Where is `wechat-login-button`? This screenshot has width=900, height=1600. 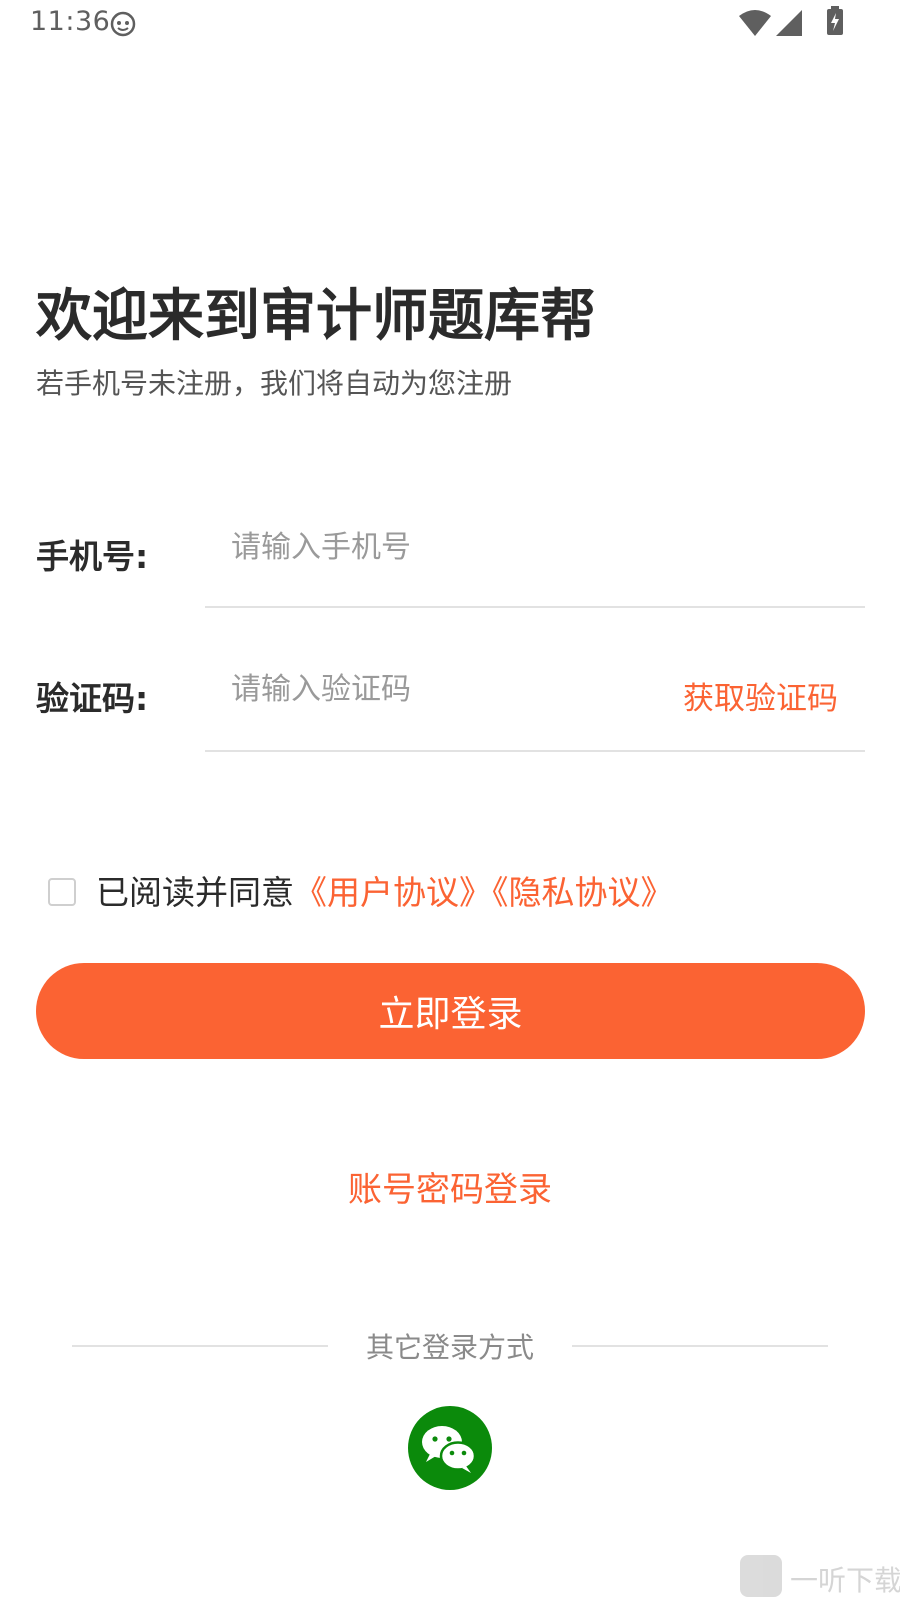 wechat-login-button is located at coordinates (450, 1448).